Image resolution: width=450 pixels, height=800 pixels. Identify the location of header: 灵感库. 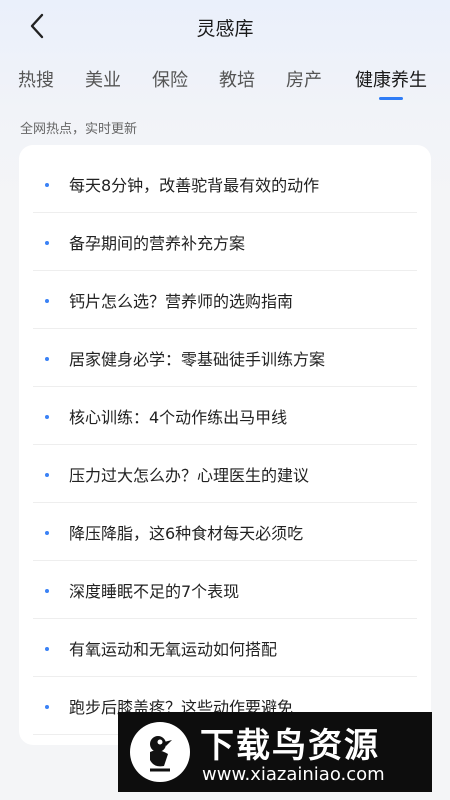
(225, 27).